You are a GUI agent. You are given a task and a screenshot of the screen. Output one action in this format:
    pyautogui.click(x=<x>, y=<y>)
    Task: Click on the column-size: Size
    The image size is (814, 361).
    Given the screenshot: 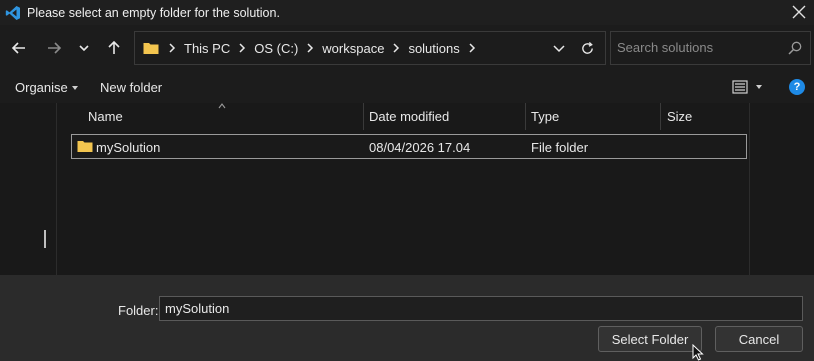 What is the action you would take?
    pyautogui.click(x=679, y=116)
    